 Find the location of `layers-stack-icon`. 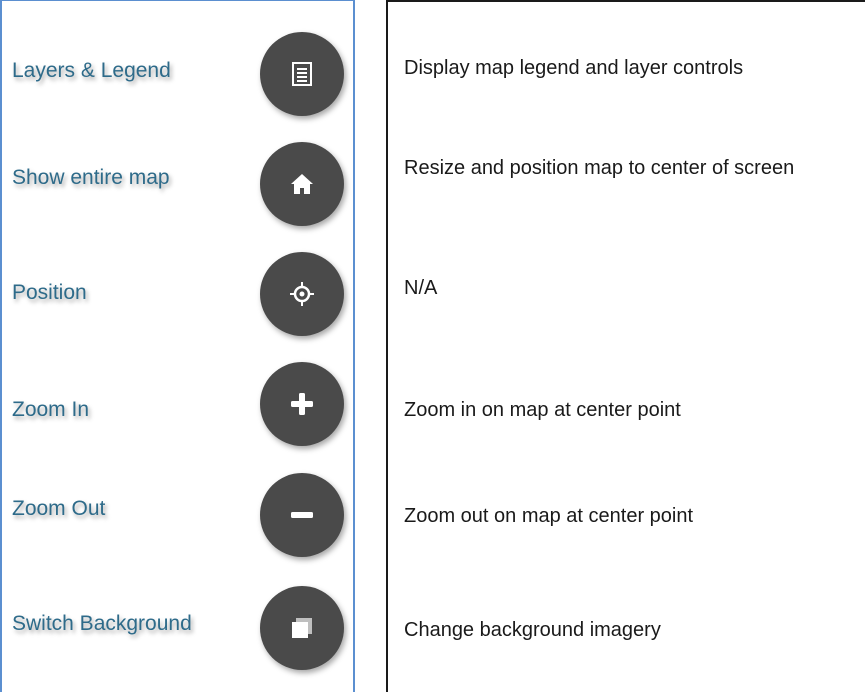

layers-stack-icon is located at coordinates (302, 628).